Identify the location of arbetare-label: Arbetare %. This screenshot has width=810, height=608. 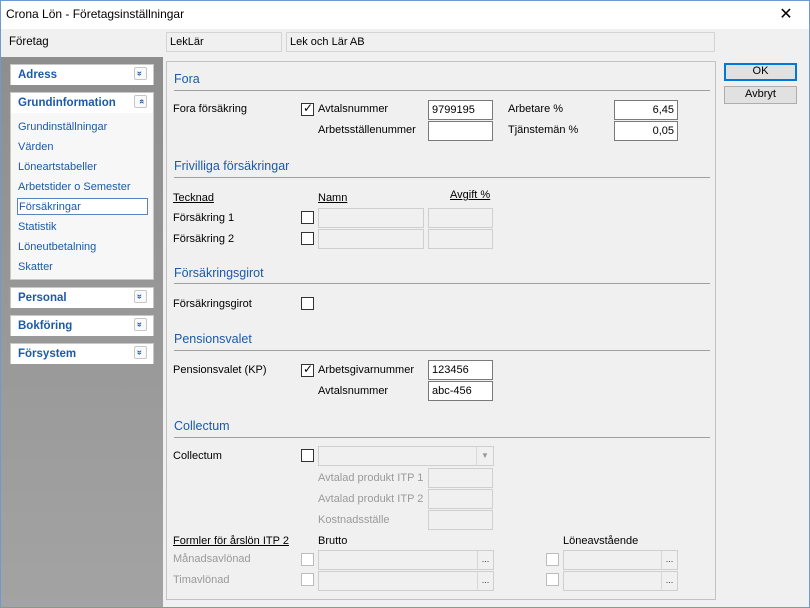
(536, 109).